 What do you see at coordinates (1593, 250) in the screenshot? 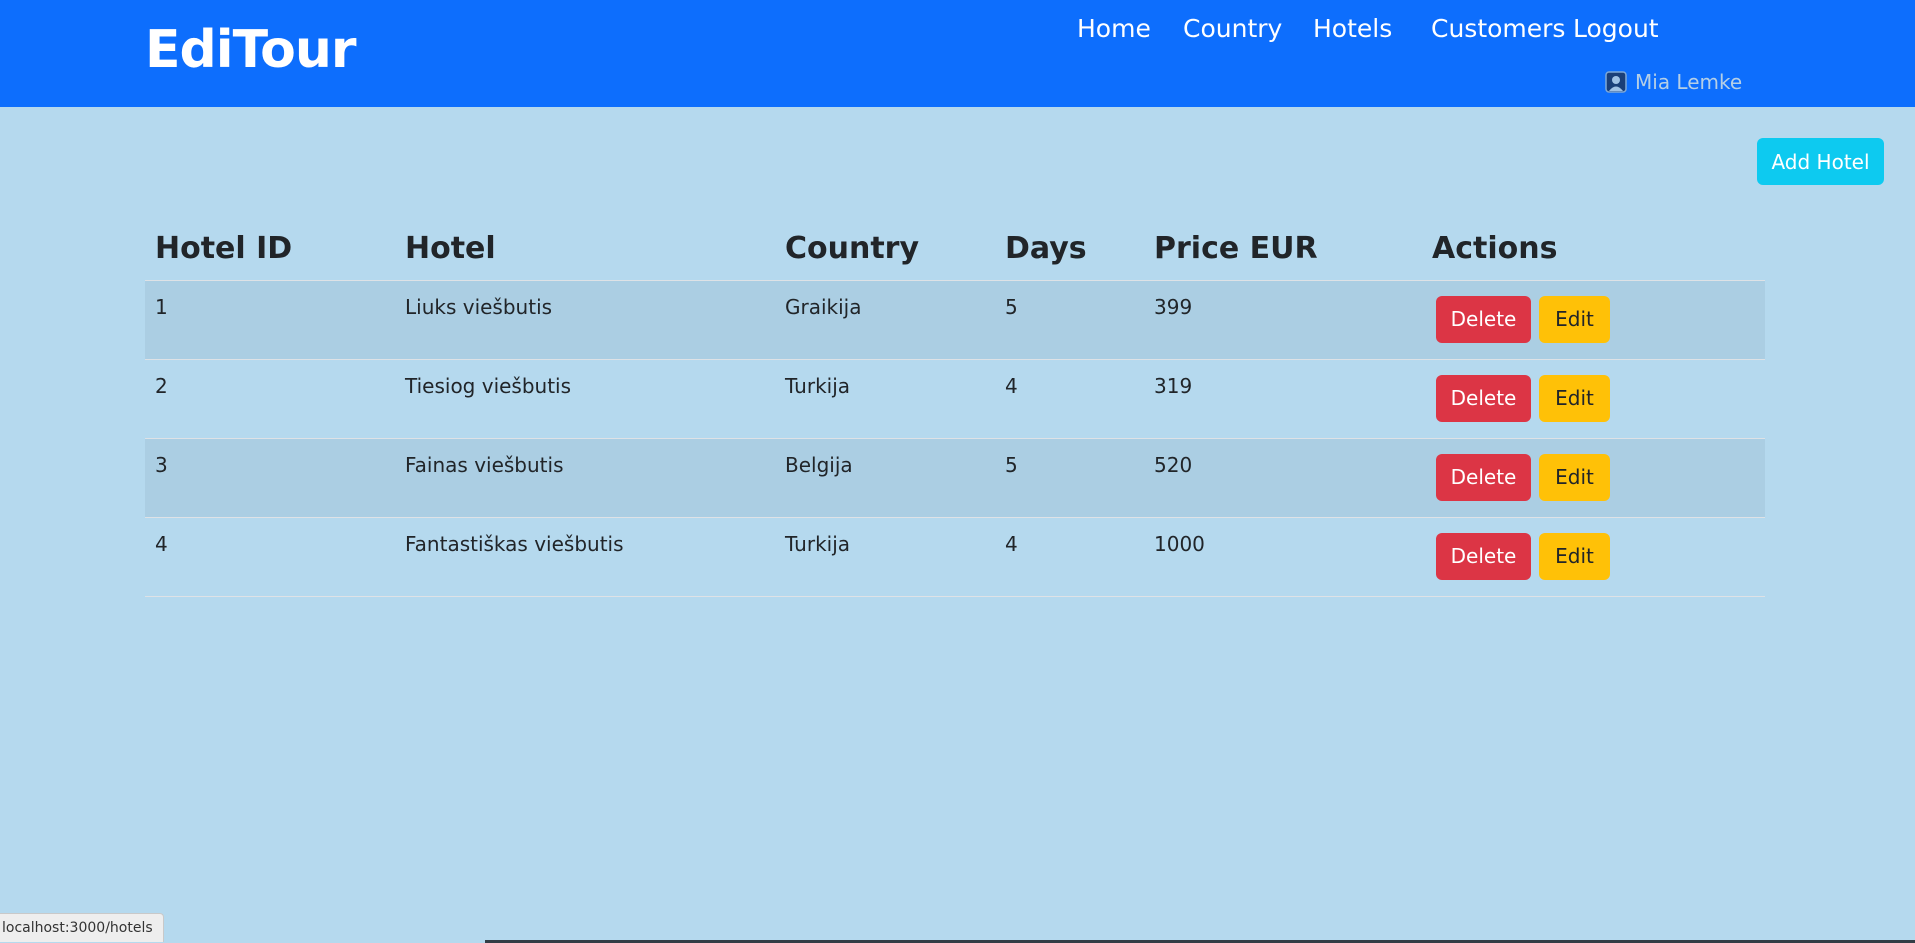
I see `column-header-actions: Actions` at bounding box center [1593, 250].